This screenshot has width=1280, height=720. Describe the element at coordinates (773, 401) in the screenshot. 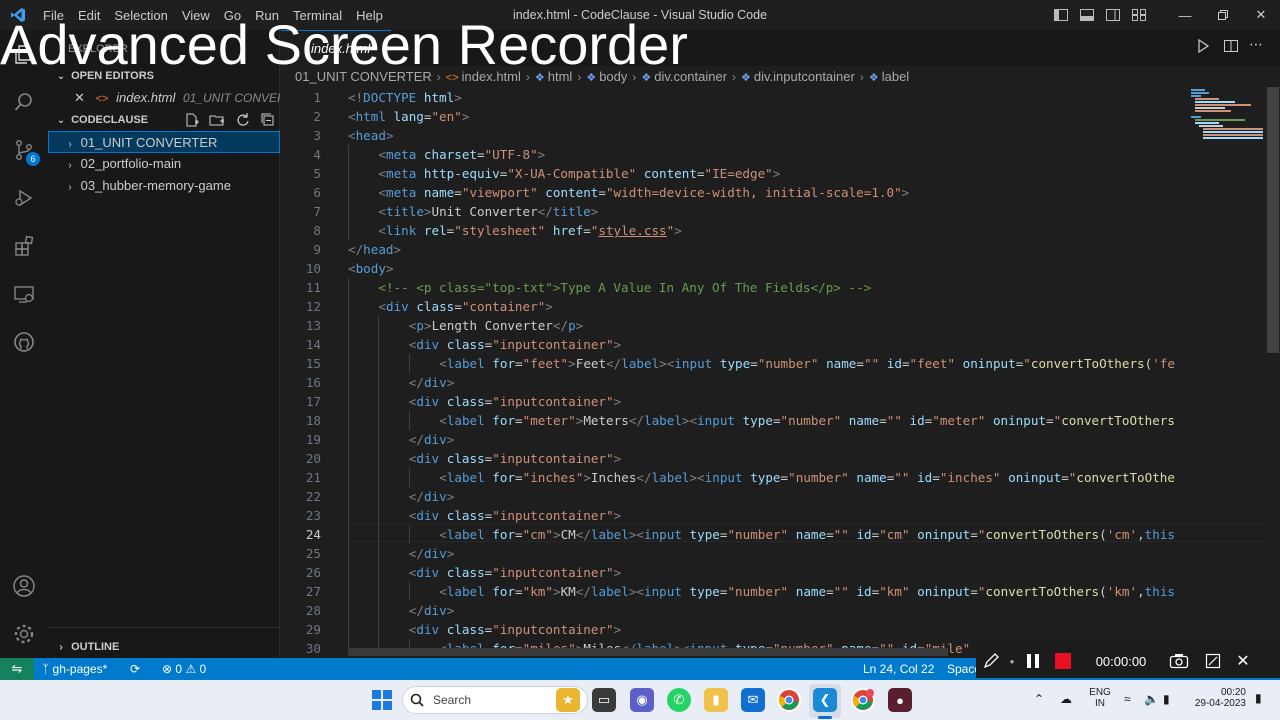

I see `code-line: 17 <div class="inputcontainer">` at that location.